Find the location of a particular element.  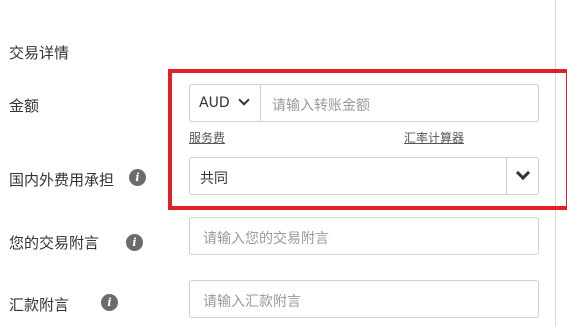

transaction-note-placeholder: 请输入您的交易附言 is located at coordinates (266, 239).